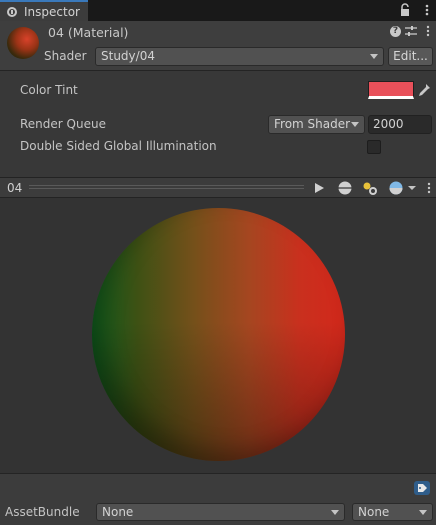 This screenshot has height=525, width=436. Describe the element at coordinates (42, 512) in the screenshot. I see `assetbundle-label: AssetBundle` at that location.